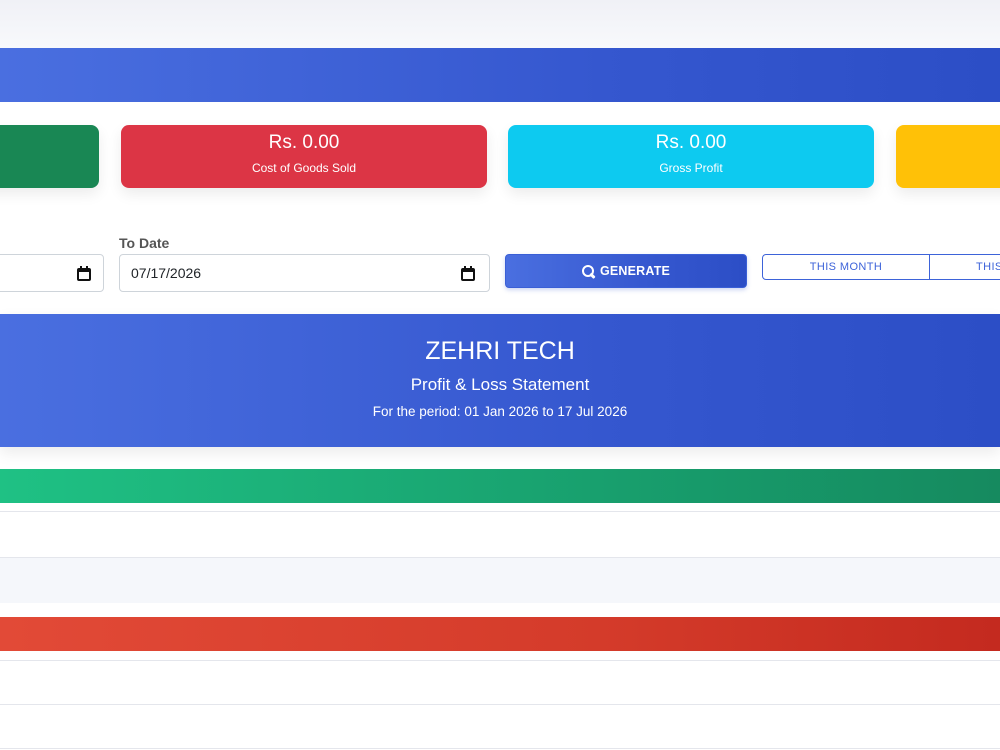 The height and width of the screenshot is (750, 1000). Describe the element at coordinates (304, 273) in the screenshot. I see `to-date-input: 07/17/2026` at that location.